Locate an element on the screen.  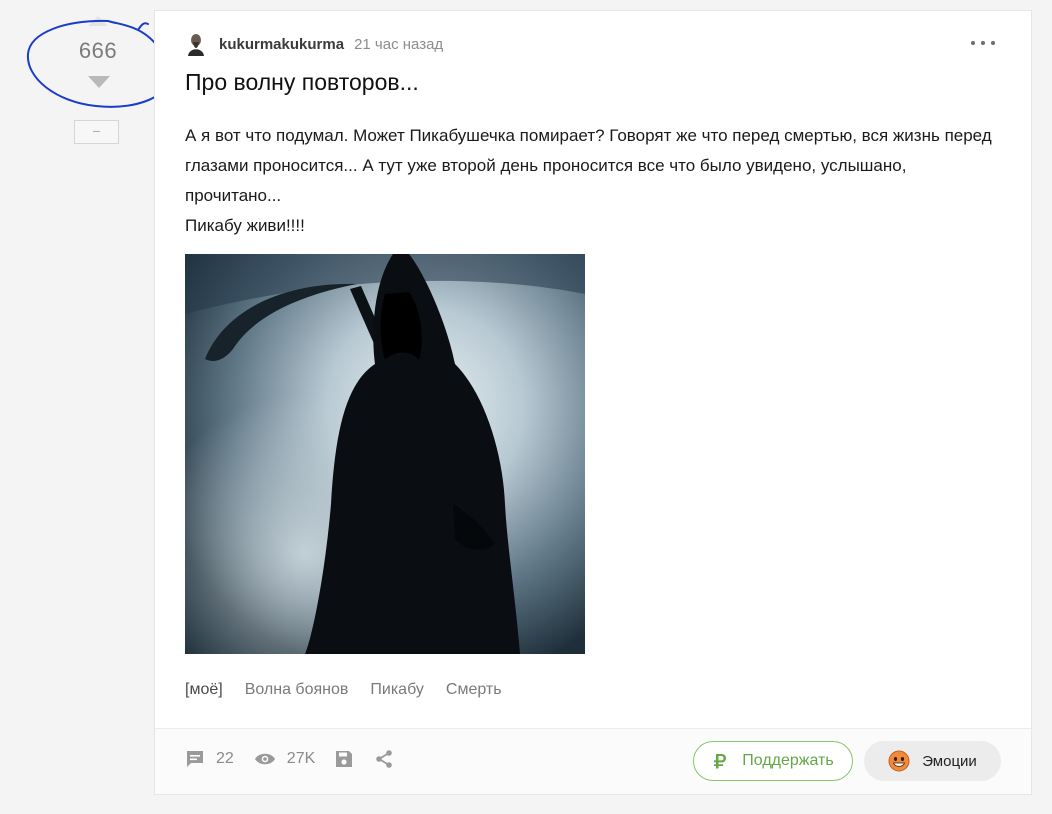
author-name: kukurmakukurma is located at coordinates (281, 44).